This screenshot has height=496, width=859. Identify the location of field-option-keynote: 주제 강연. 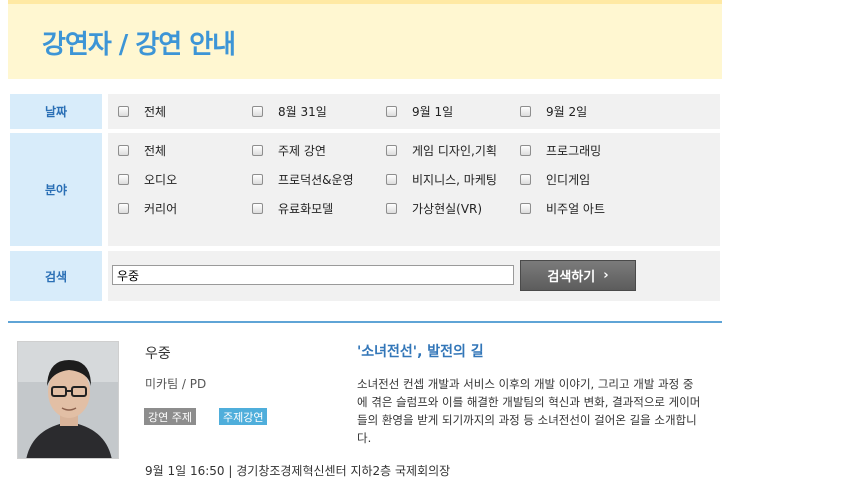
(289, 150).